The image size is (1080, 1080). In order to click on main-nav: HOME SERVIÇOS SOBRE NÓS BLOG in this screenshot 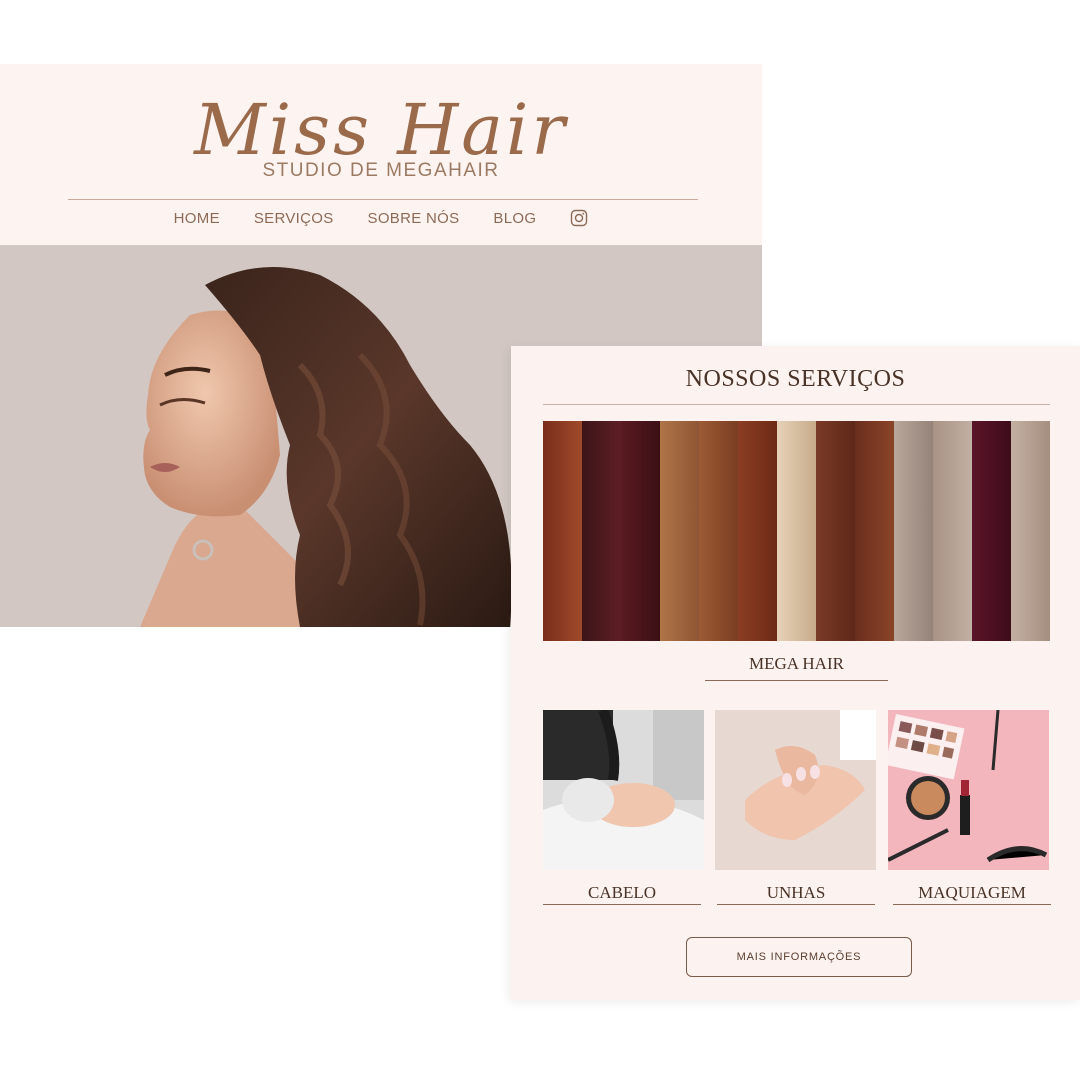, I will do `click(381, 218)`.